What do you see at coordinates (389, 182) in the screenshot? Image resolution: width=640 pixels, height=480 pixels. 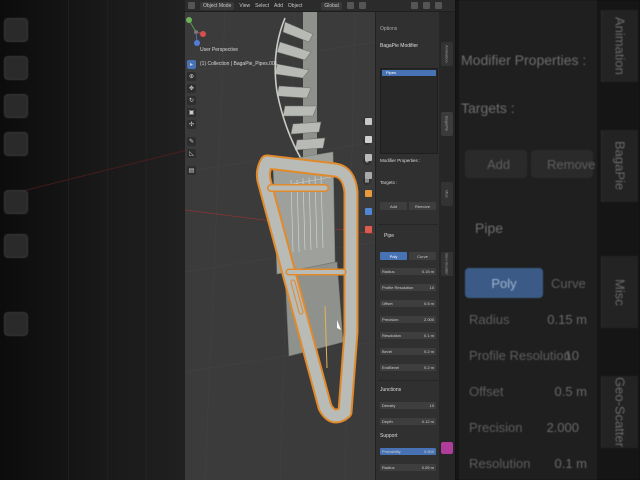 I see `targets-label: Targets :` at bounding box center [389, 182].